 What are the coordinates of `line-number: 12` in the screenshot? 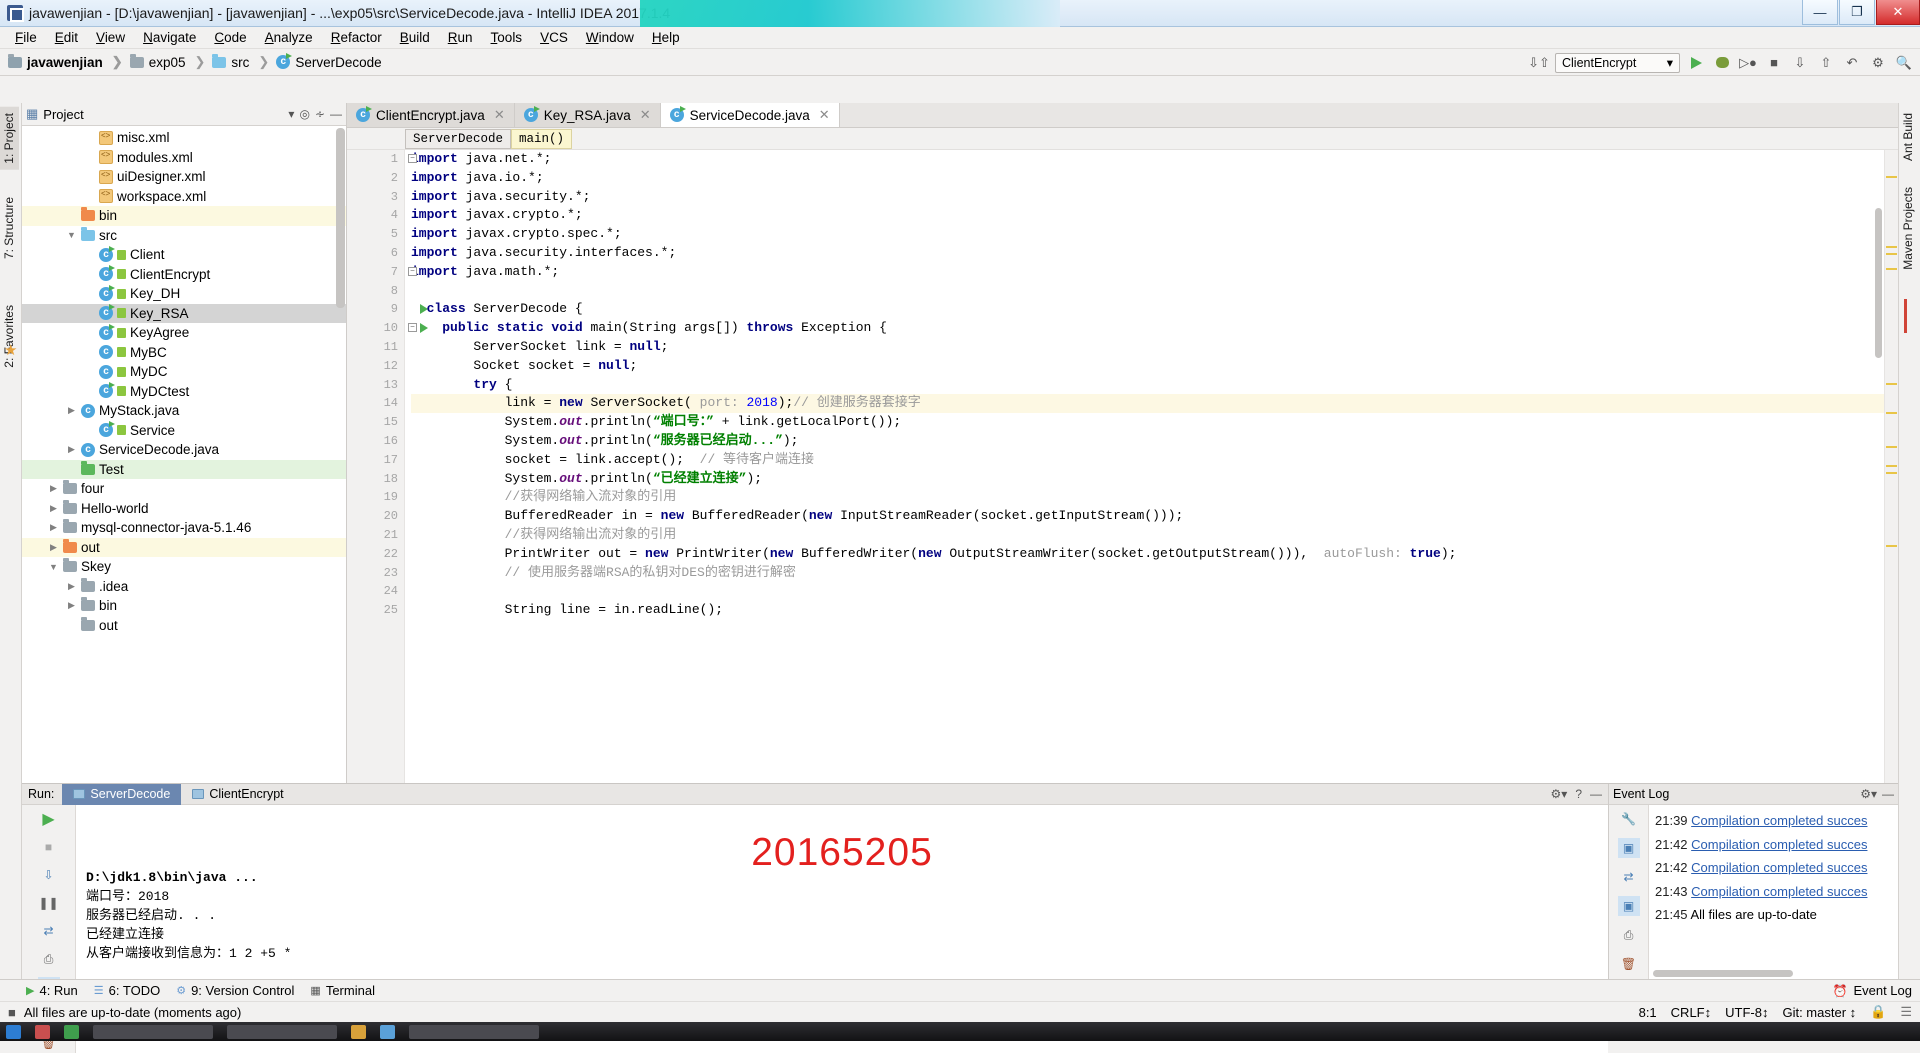 It's located at (375, 366).